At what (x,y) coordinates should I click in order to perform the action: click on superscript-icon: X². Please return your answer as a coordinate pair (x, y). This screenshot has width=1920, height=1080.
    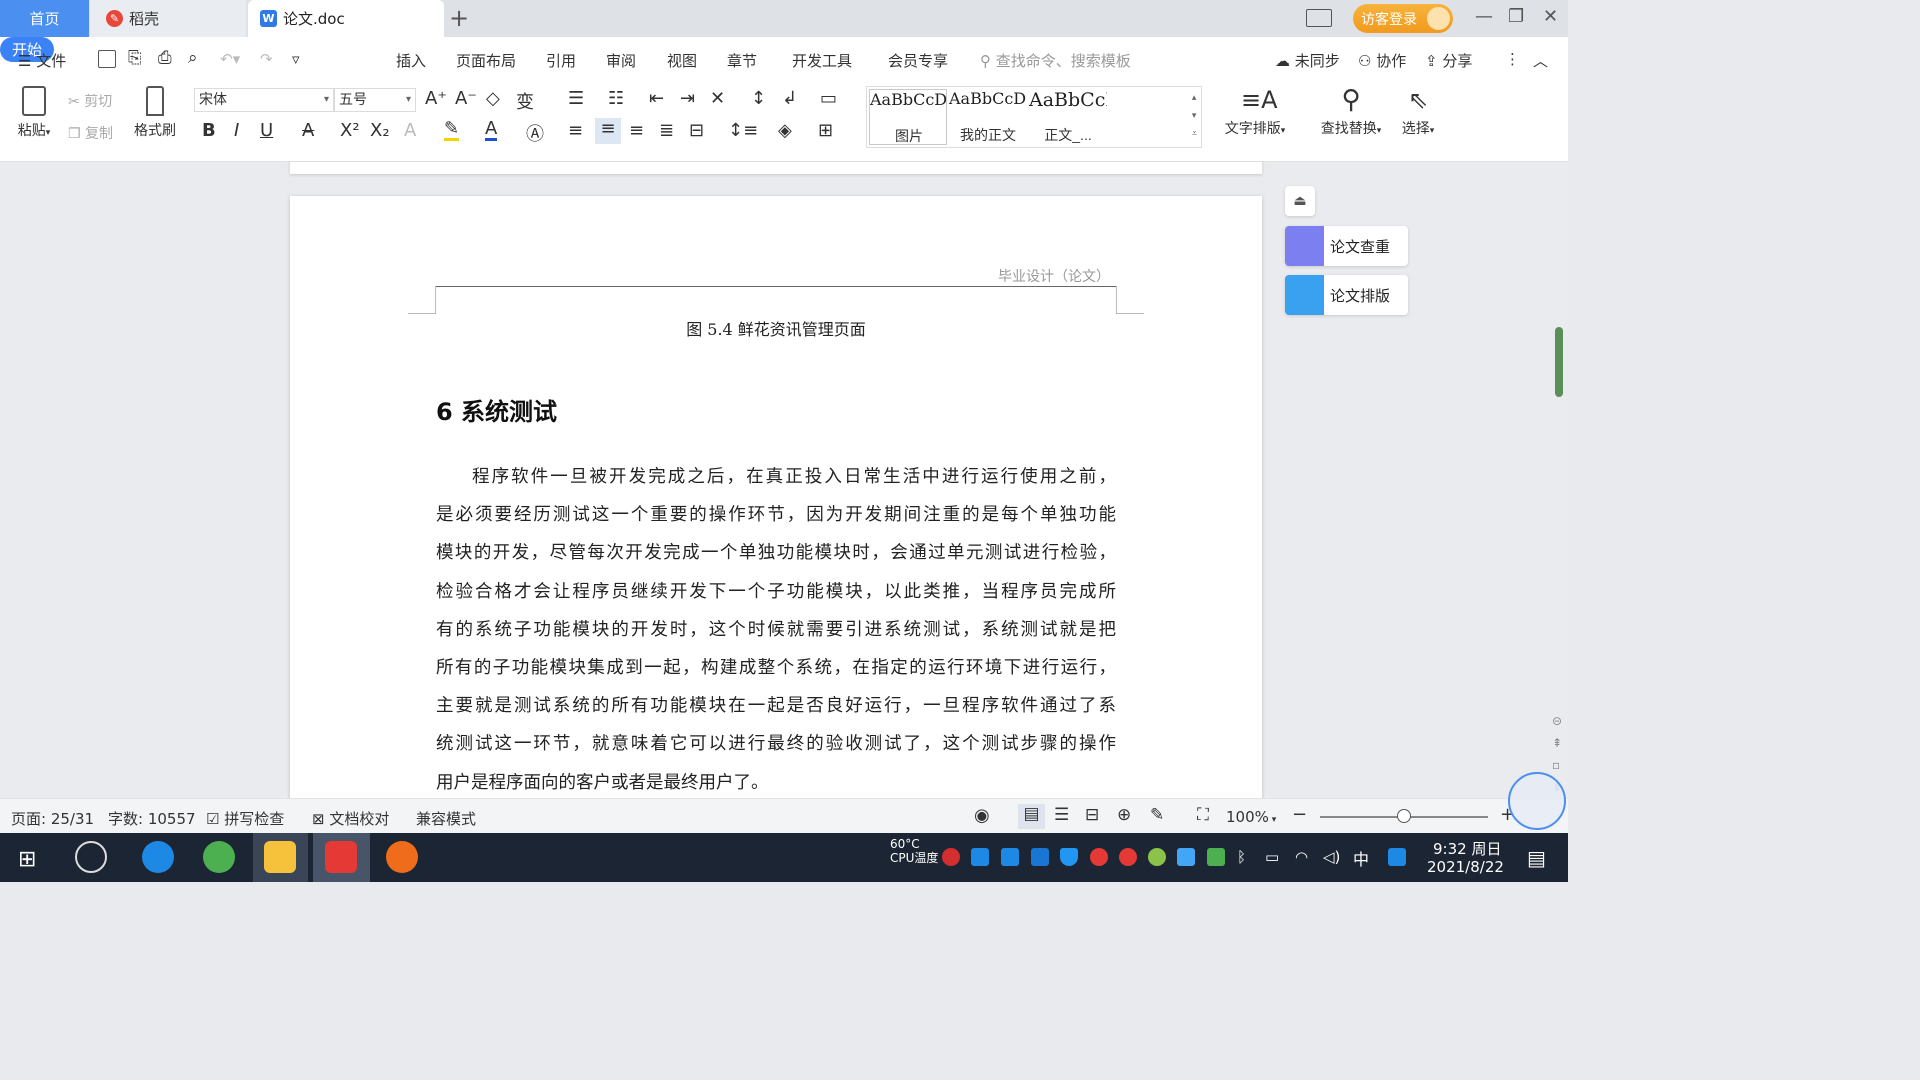
    Looking at the image, I should click on (350, 130).